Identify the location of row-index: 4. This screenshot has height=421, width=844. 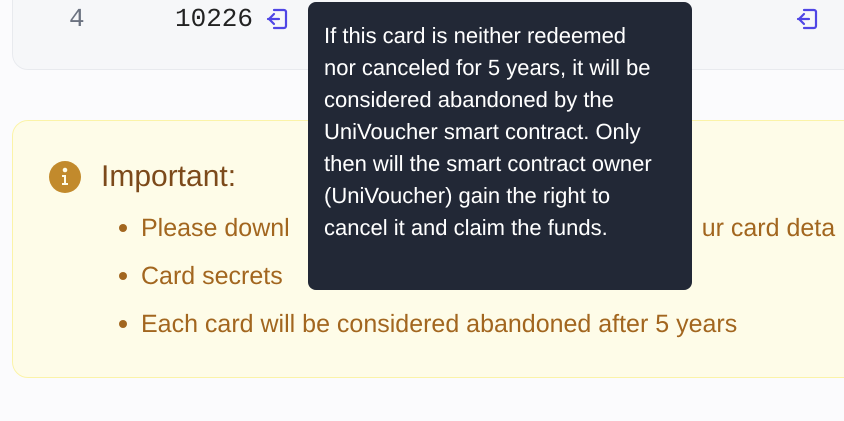
(77, 19).